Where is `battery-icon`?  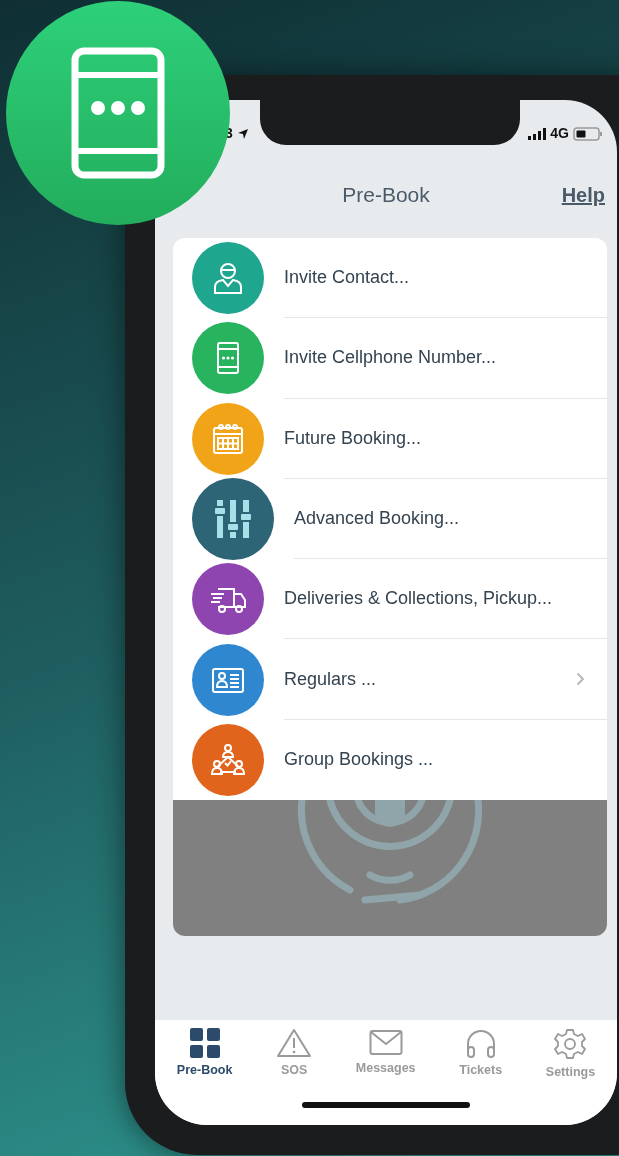
battery-icon is located at coordinates (588, 133).